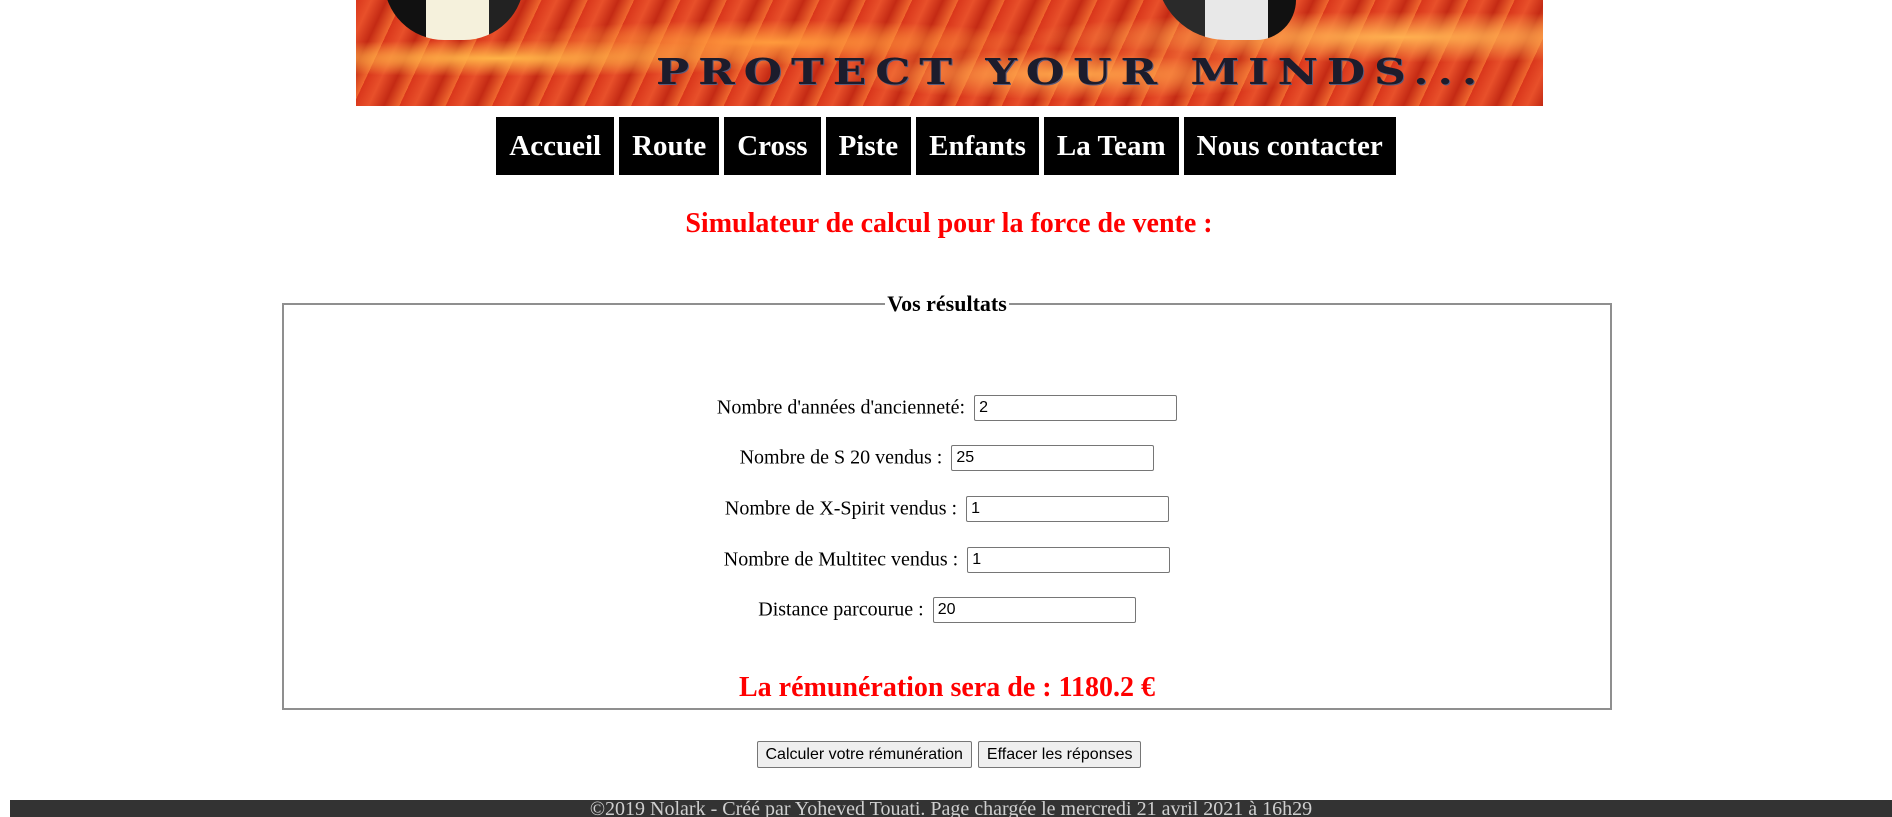 The image size is (1892, 817). I want to click on distance-input, so click(1034, 610).